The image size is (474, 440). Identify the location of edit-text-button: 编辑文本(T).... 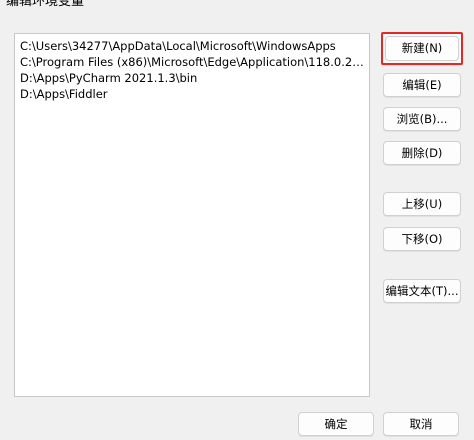
(422, 291).